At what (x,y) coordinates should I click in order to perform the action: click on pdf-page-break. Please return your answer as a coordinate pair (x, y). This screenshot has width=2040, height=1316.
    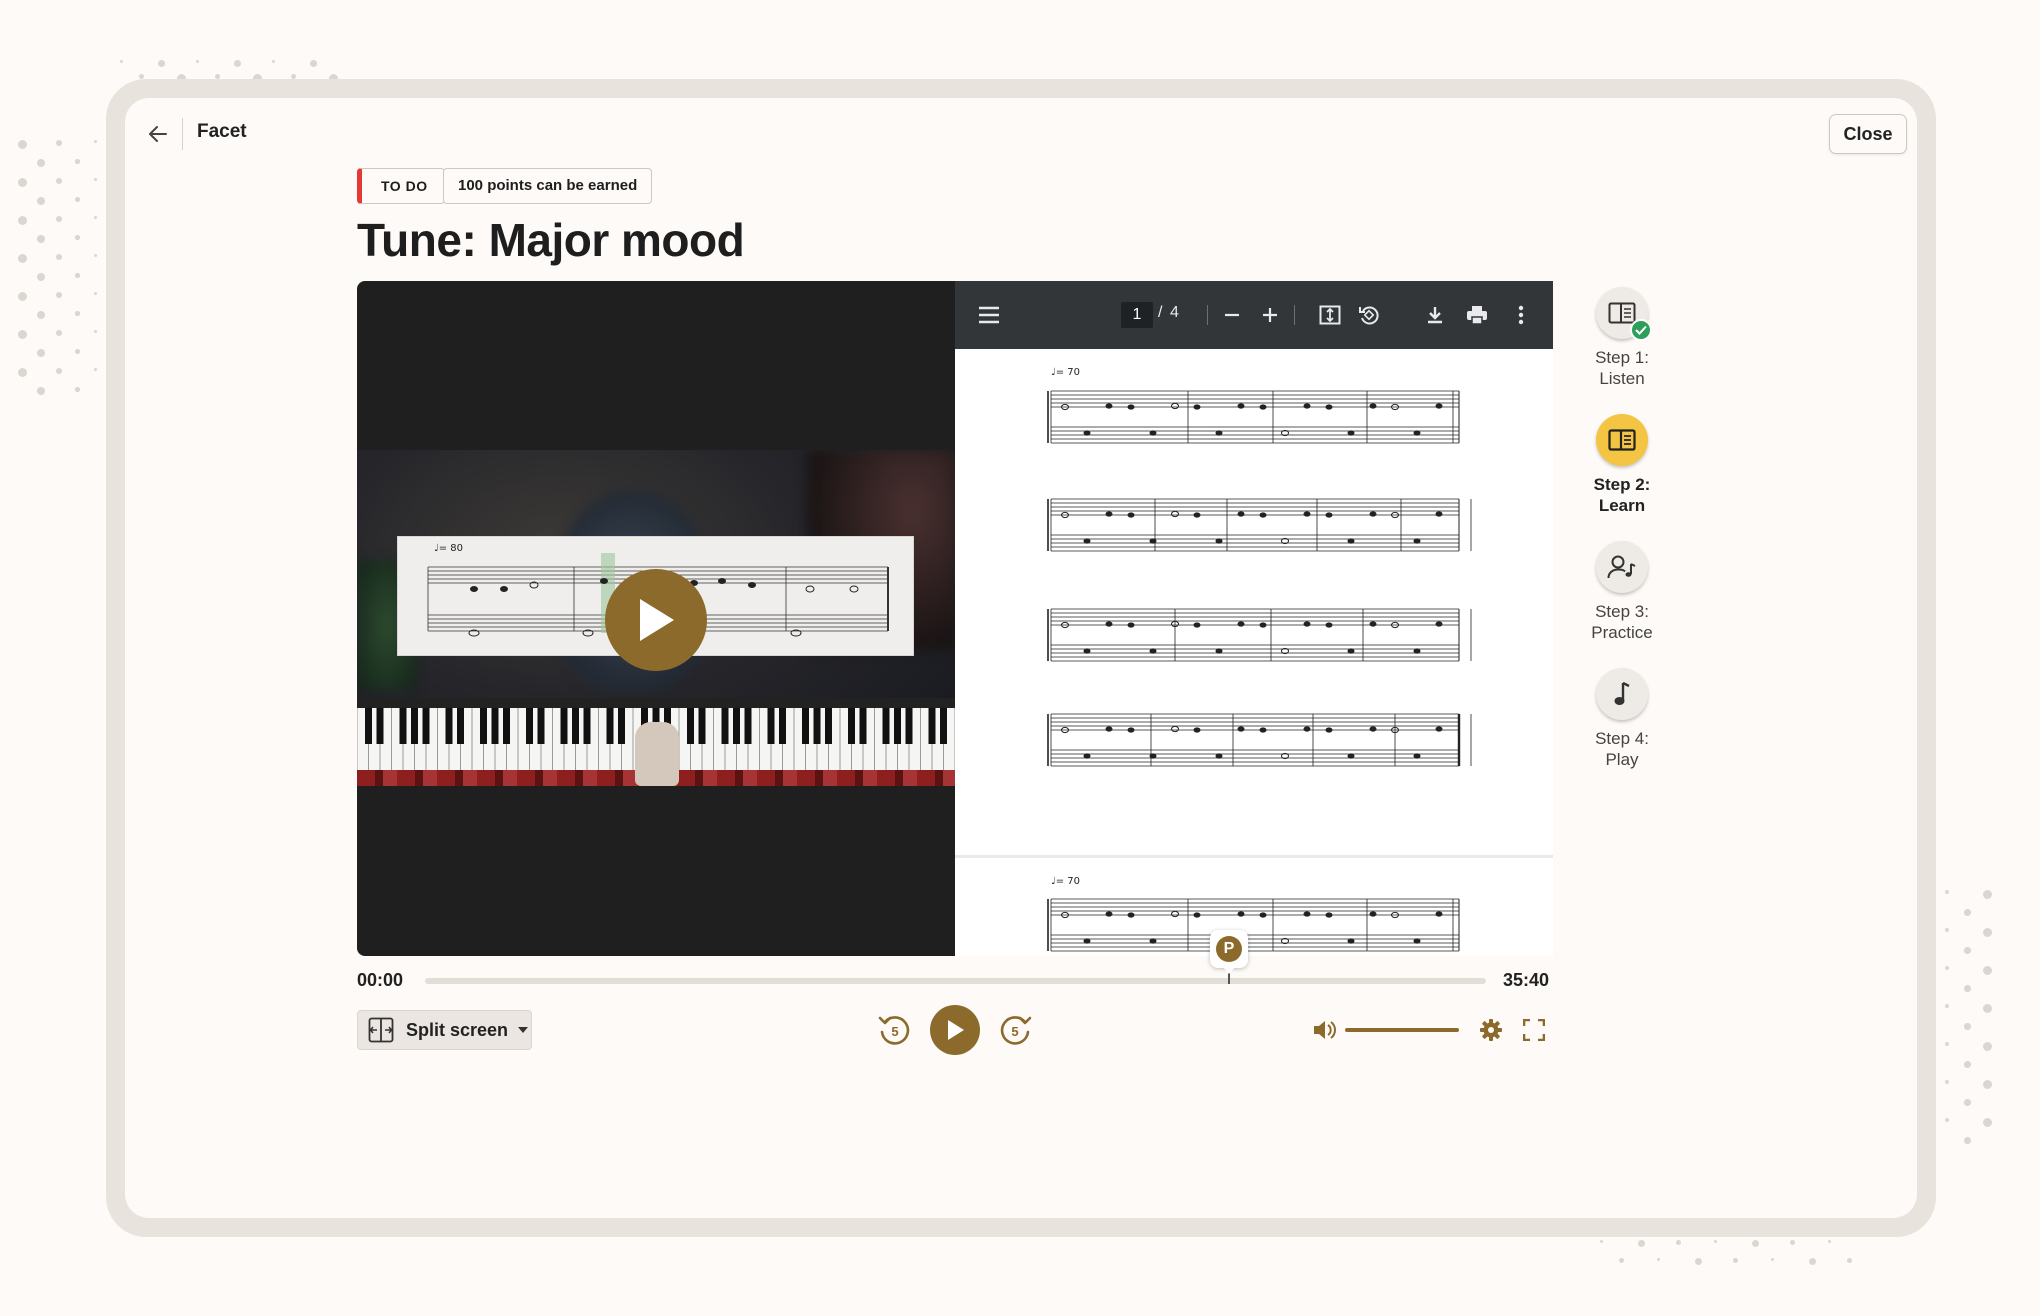
    Looking at the image, I should click on (1254, 856).